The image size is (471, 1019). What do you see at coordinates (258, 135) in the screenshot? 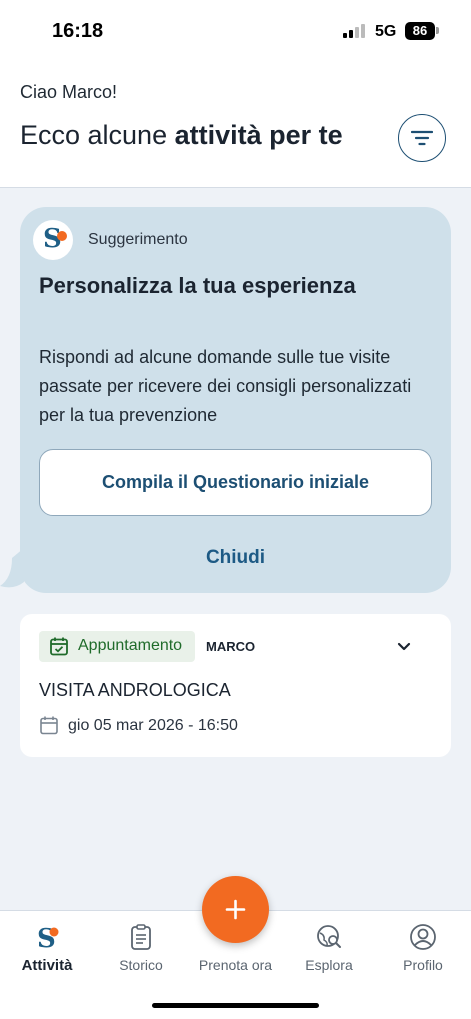
I see `page-title-bold: attività per te` at bounding box center [258, 135].